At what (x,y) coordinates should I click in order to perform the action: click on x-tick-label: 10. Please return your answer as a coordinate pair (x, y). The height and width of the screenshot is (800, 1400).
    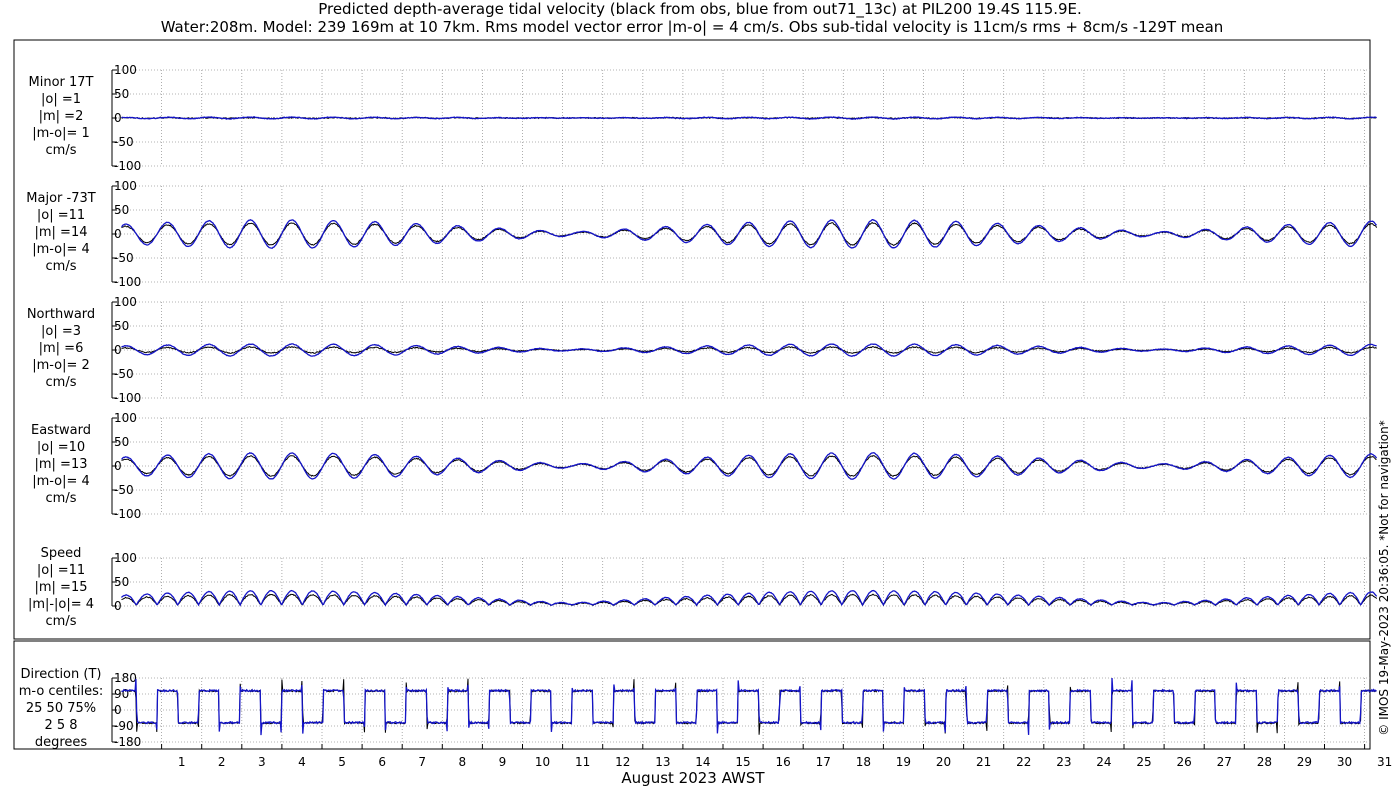
    Looking at the image, I should click on (542, 762).